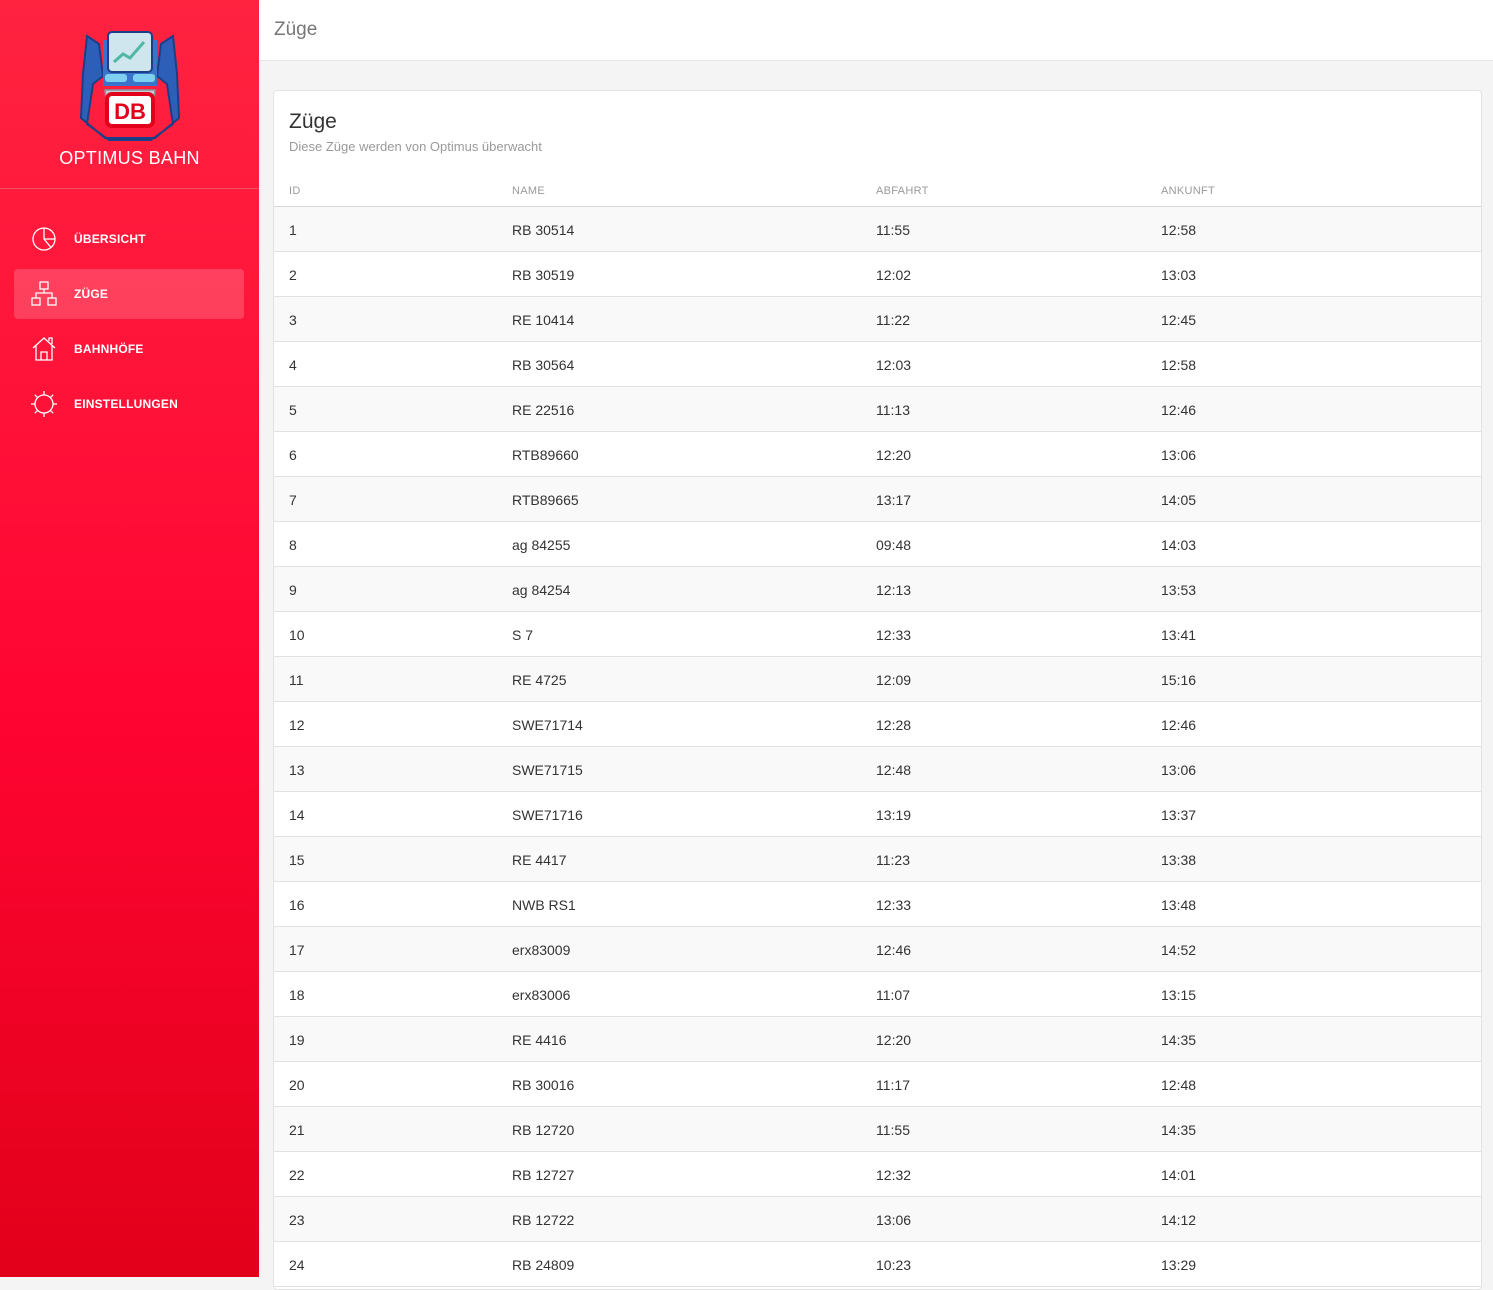 Image resolution: width=1493 pixels, height=1290 pixels. I want to click on sidebar-item-uebersicht: ÜBERSICHT, so click(129, 239).